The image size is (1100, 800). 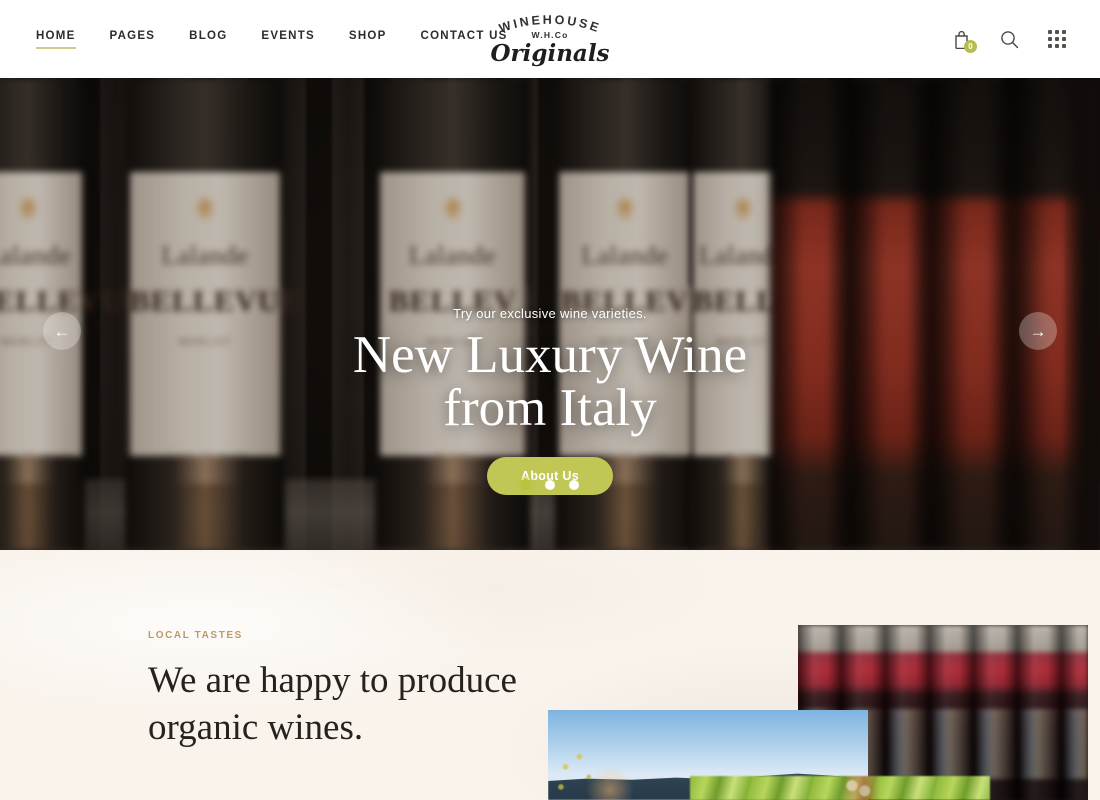 I want to click on slider-prev-button: ←, so click(x=62, y=331).